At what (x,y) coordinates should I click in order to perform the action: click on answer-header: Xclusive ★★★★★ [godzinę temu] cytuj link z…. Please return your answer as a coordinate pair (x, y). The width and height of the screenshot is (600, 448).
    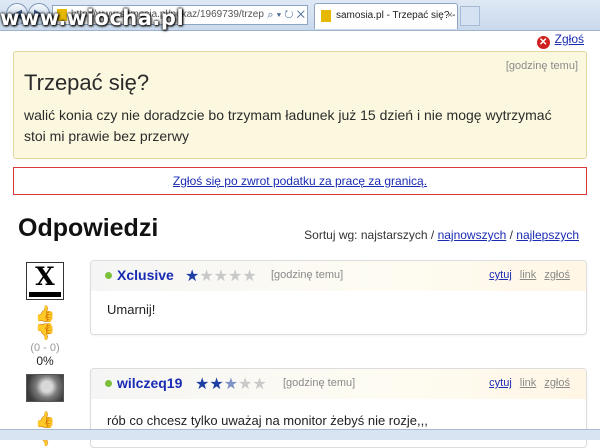
    Looking at the image, I should click on (338, 276).